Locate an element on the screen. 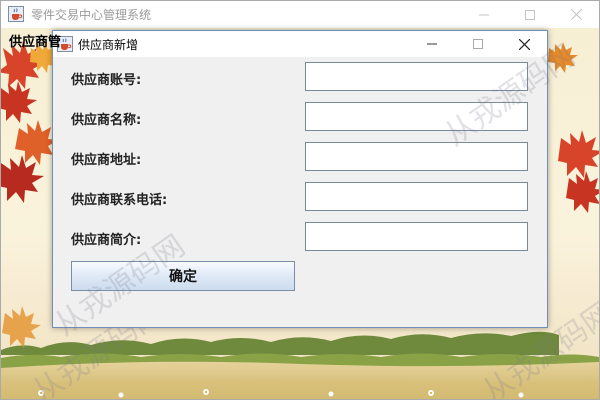 This screenshot has height=400, width=600. dialog-titlebar: 供应商新增 is located at coordinates (300, 44).